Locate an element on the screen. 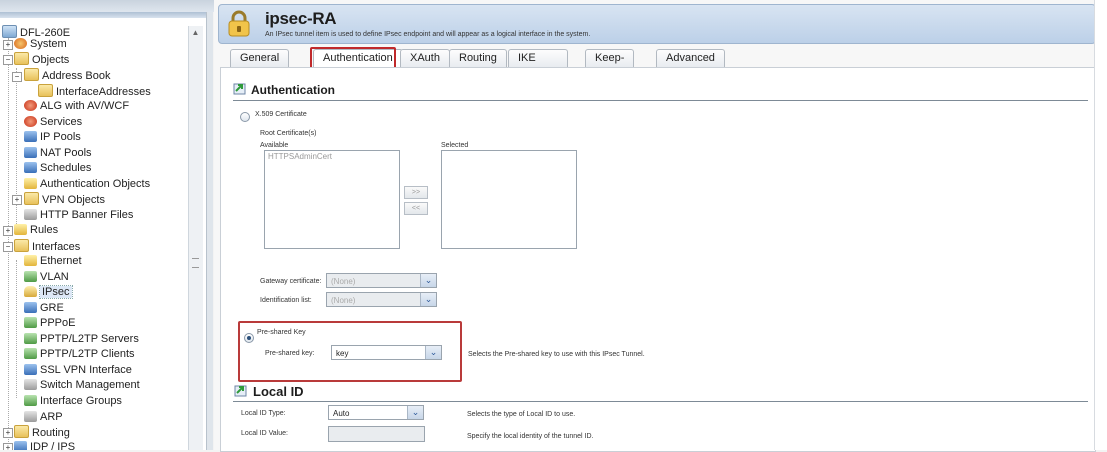  remove-button: << is located at coordinates (416, 208).